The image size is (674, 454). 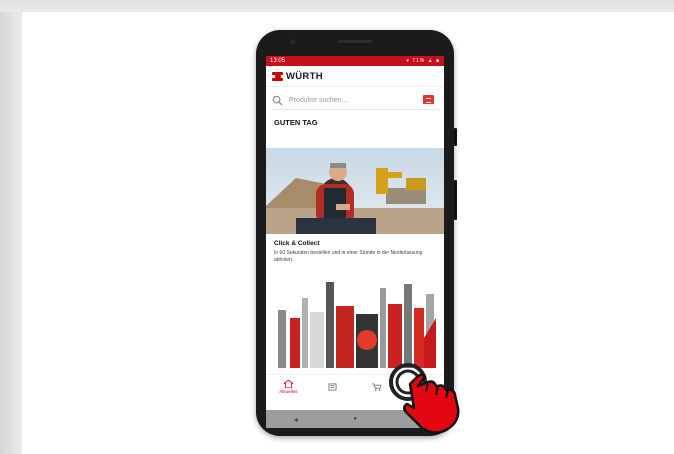 What do you see at coordinates (455, 137) in the screenshot?
I see `power-button` at bounding box center [455, 137].